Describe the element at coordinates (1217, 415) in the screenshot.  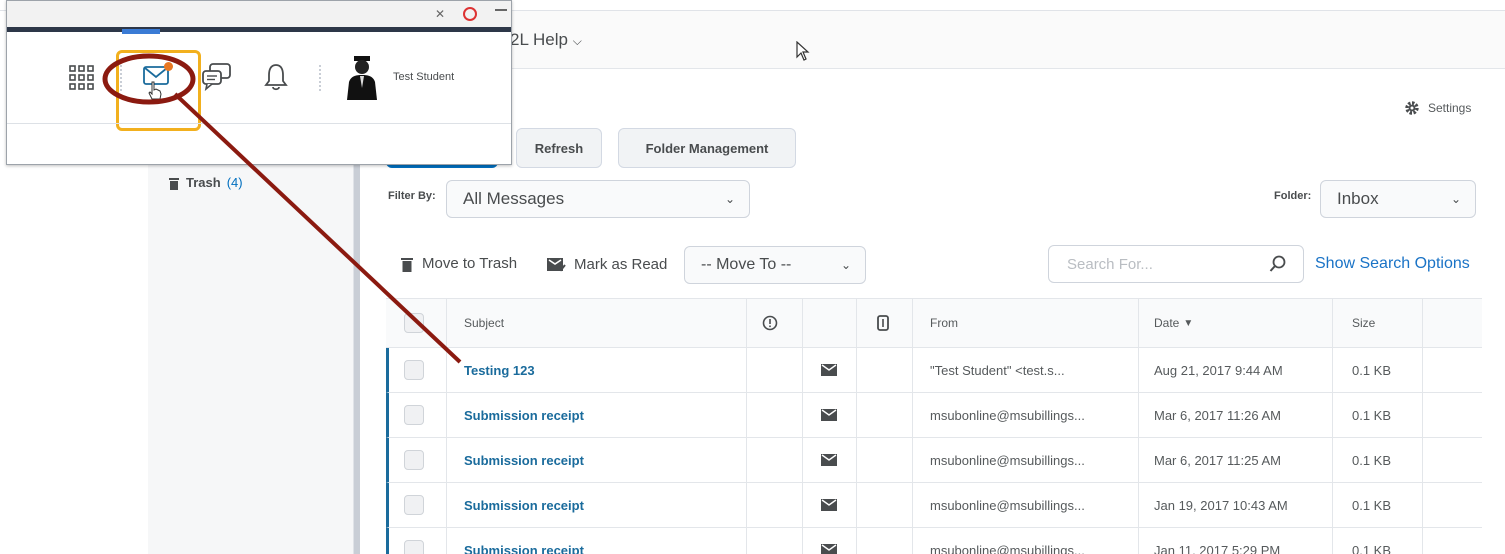
I see `message-date: Mar 6, 2017 11:26 AM` at that location.